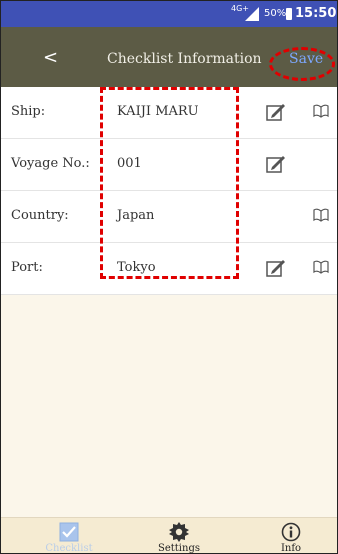 This screenshot has width=338, height=554. I want to click on tab-info-label: Info, so click(291, 548).